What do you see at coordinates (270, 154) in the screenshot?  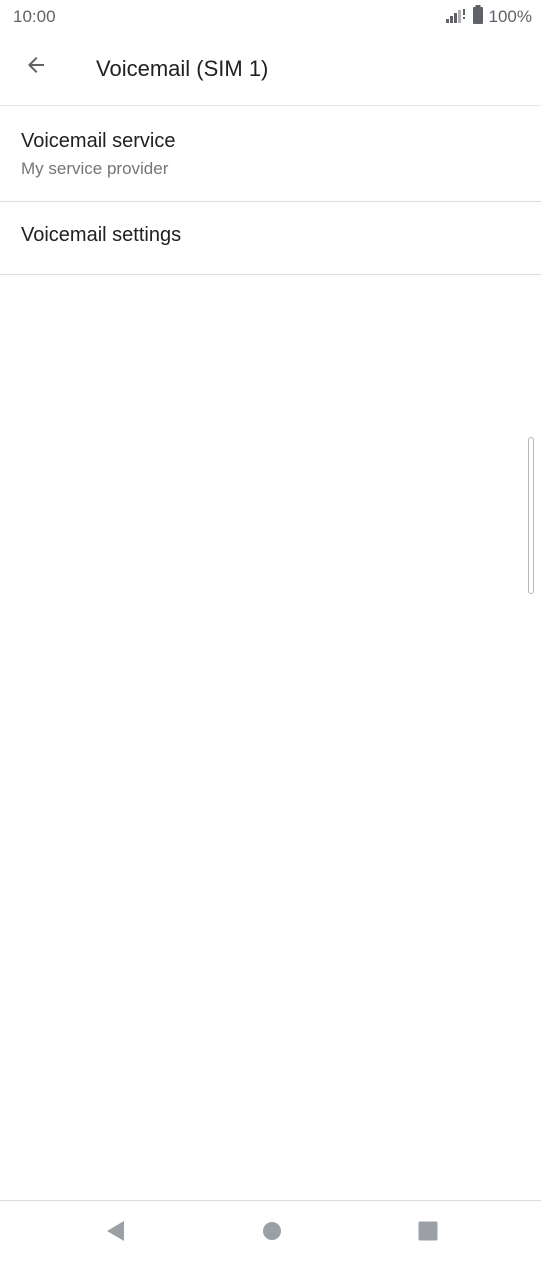 I see `list-item-voicemail-service: Voicemail service My service provider` at bounding box center [270, 154].